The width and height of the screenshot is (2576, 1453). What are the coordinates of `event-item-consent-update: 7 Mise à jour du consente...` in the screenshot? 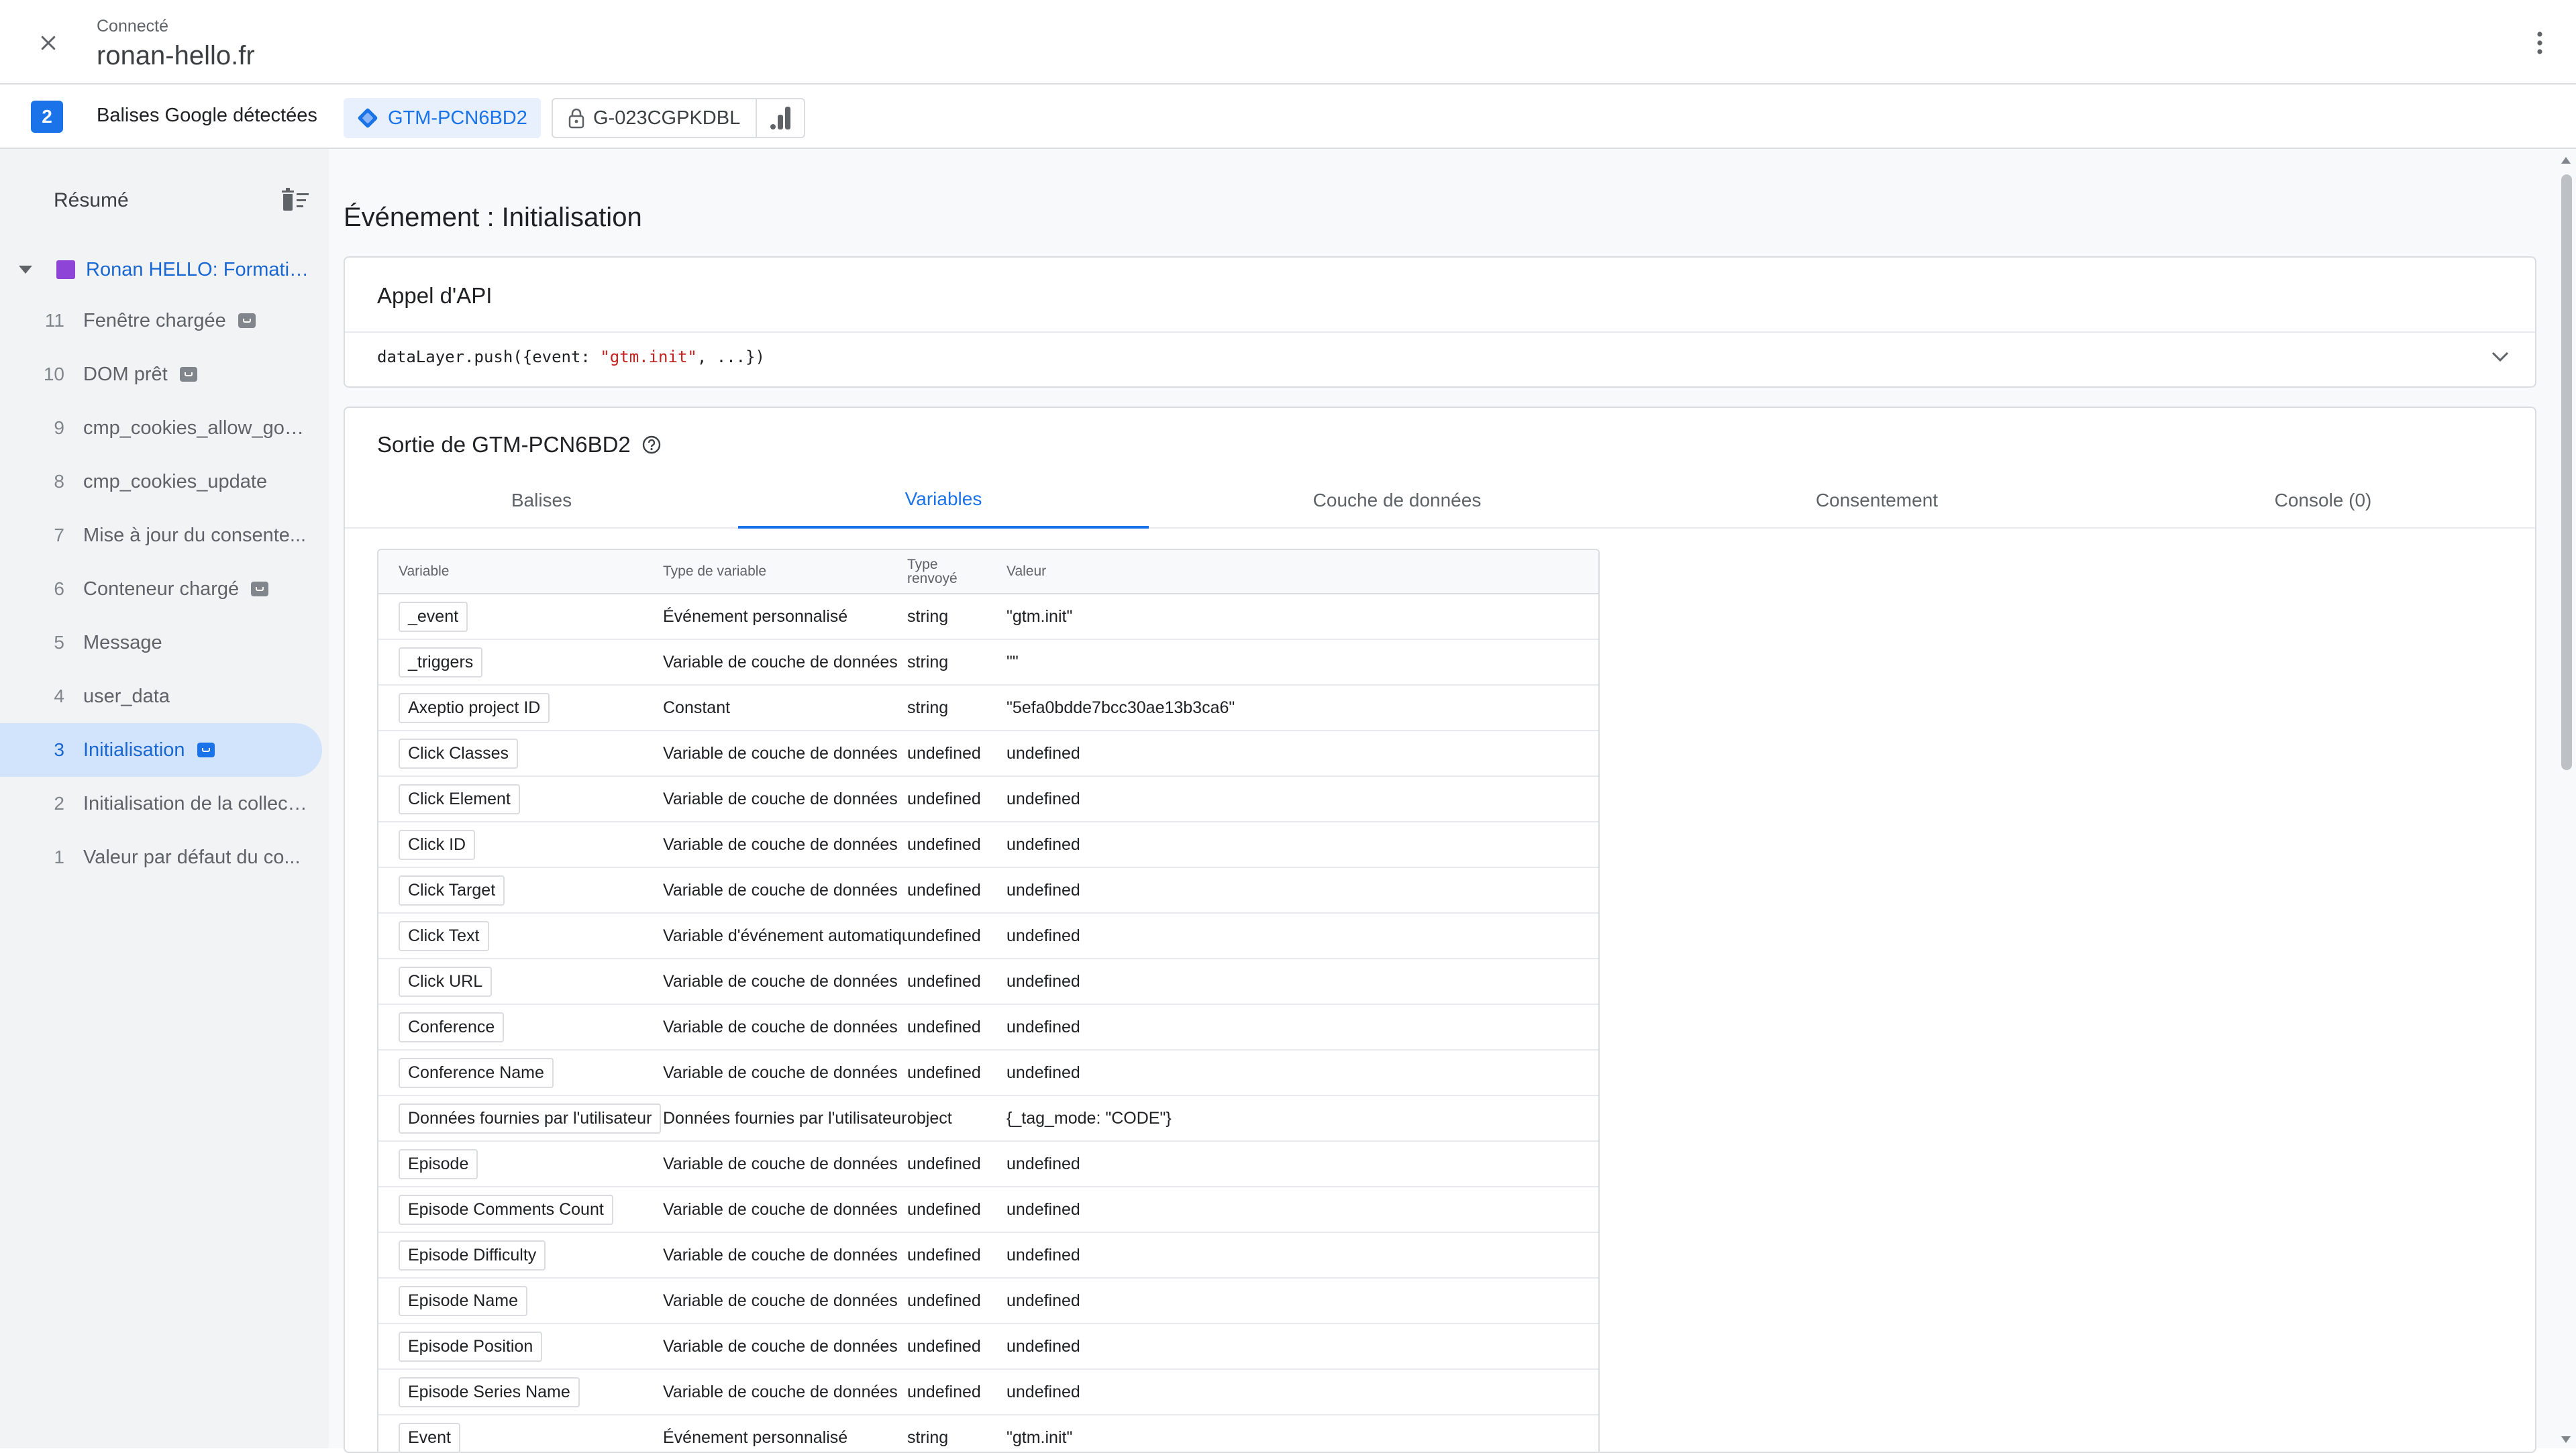 It's located at (161, 535).